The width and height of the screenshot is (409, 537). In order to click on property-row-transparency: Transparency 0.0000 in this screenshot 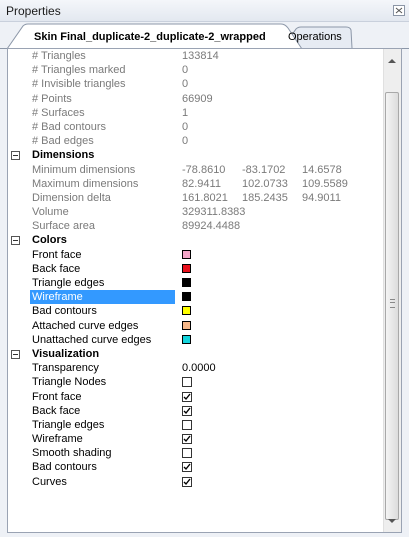, I will do `click(196, 368)`.